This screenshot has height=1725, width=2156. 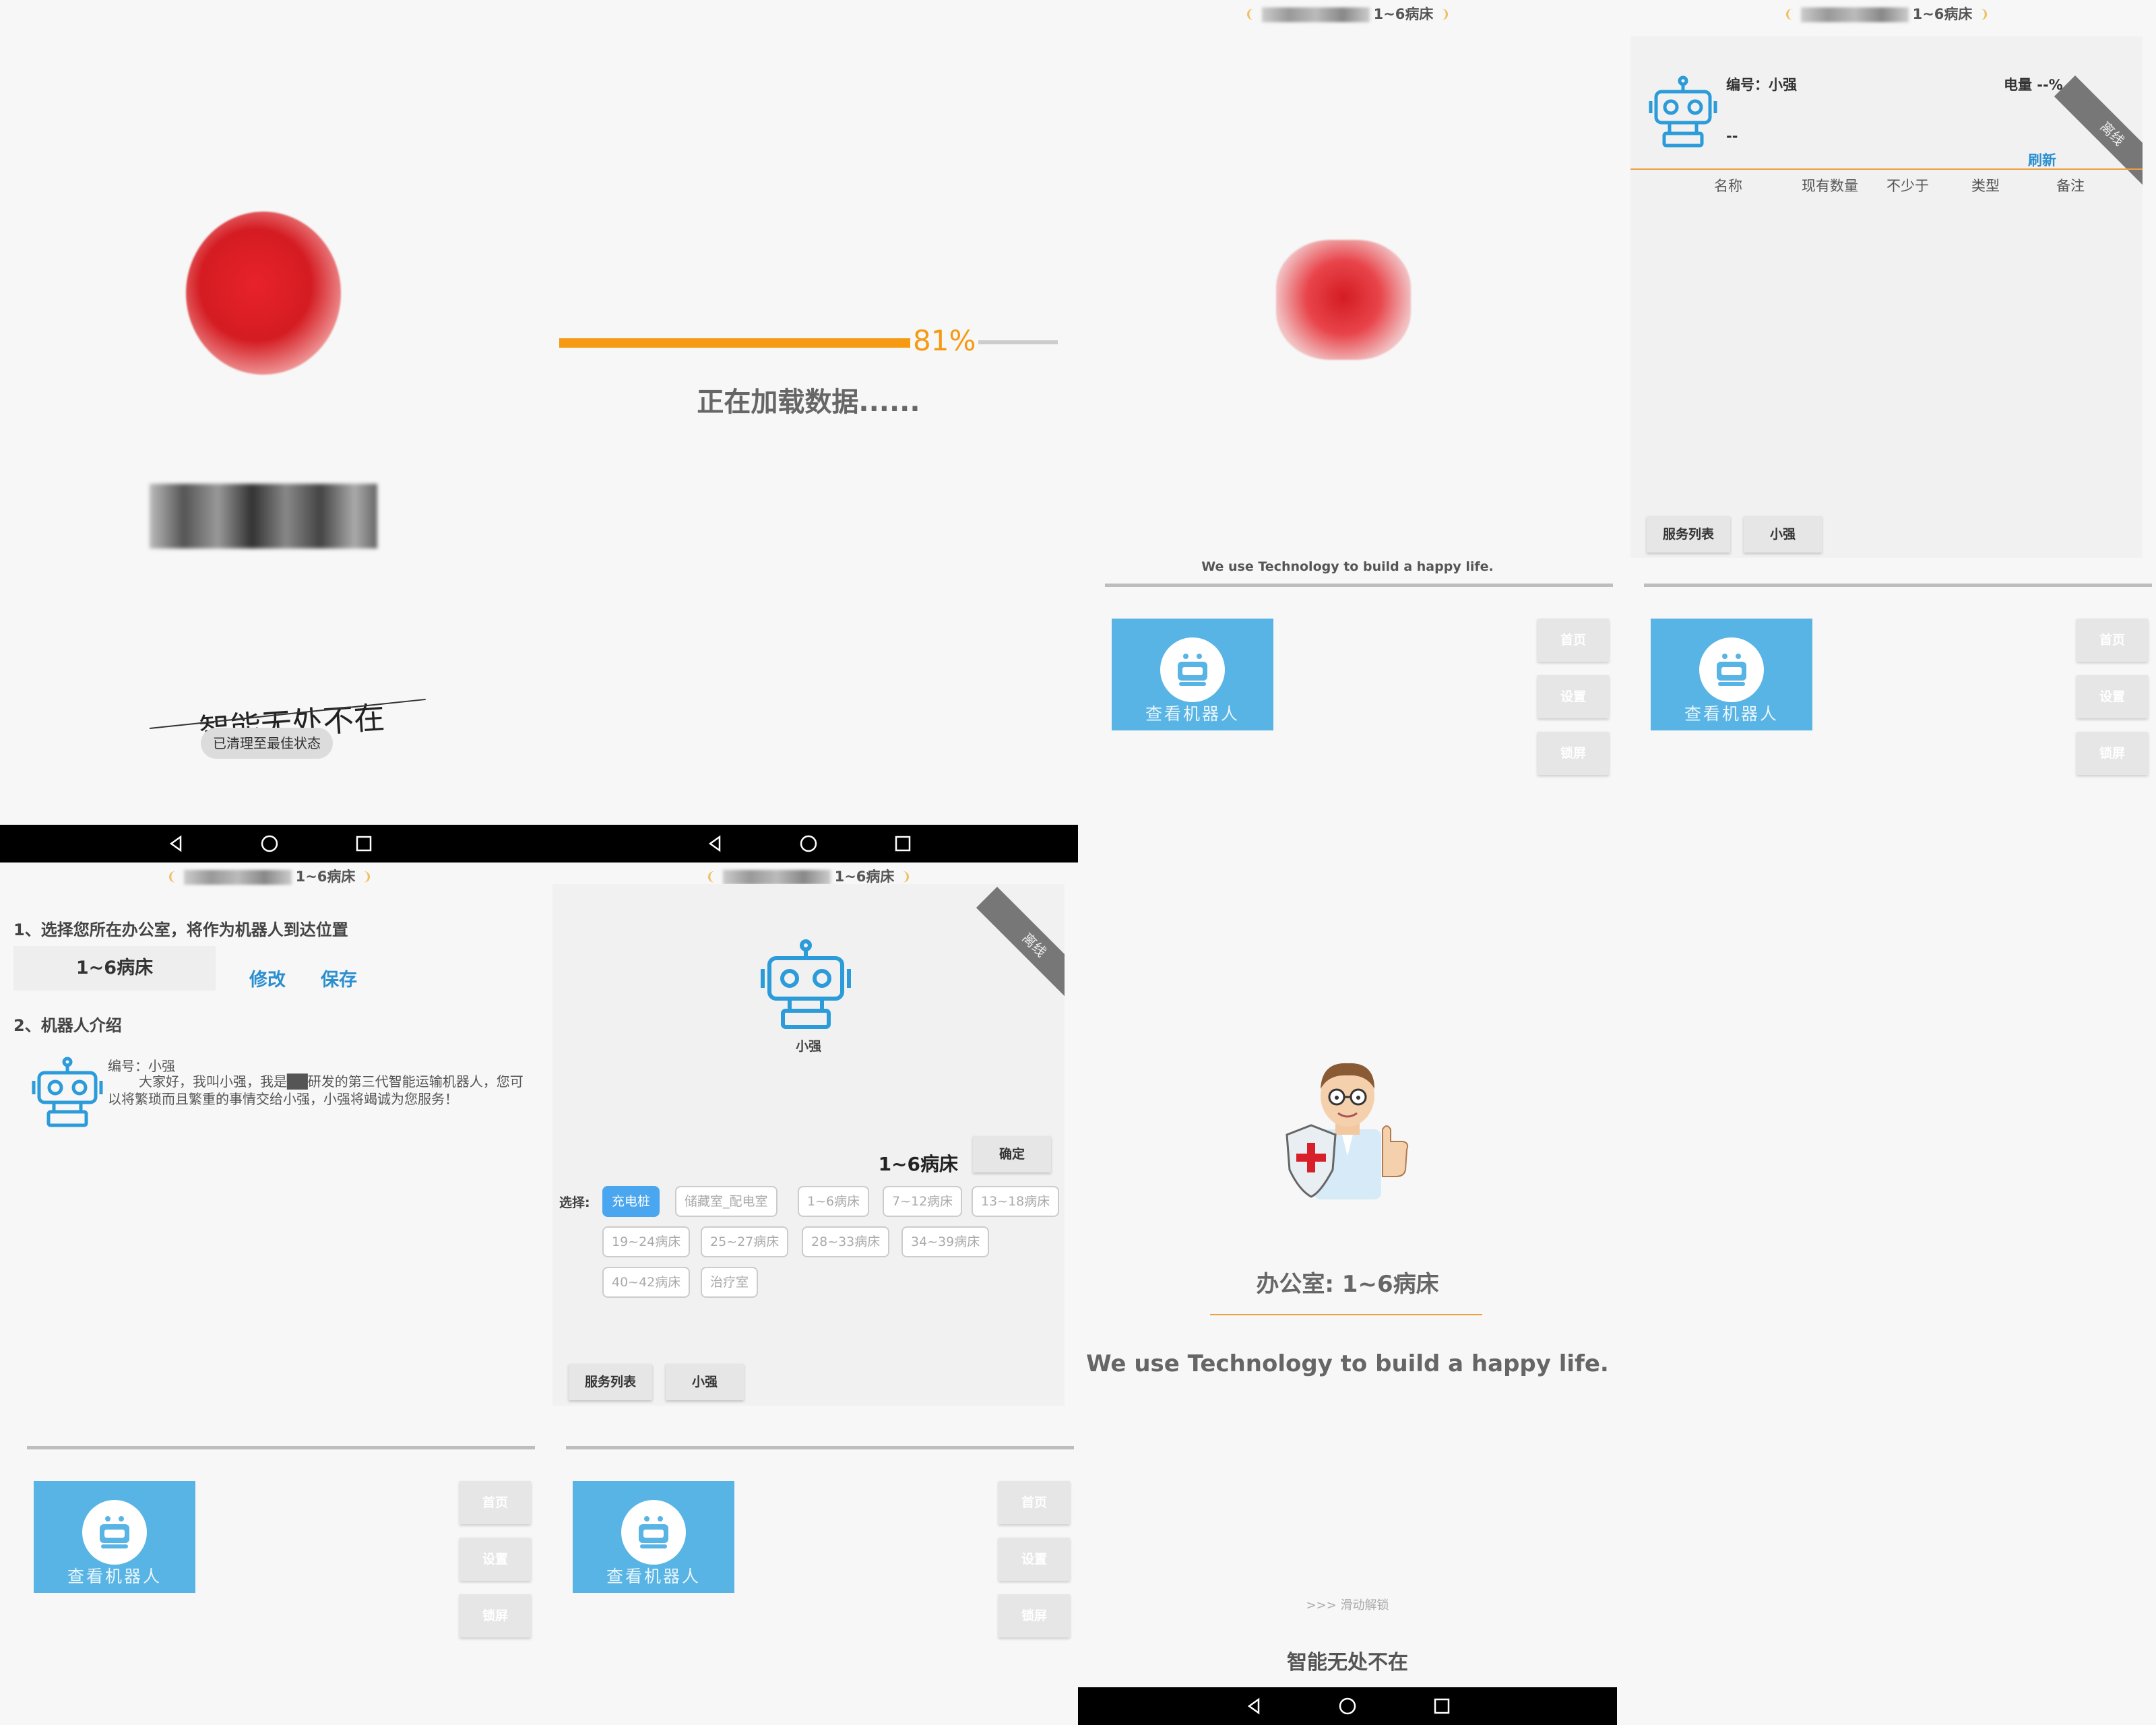 I want to click on robot-id-label: 编号：小强, so click(x=1761, y=85).